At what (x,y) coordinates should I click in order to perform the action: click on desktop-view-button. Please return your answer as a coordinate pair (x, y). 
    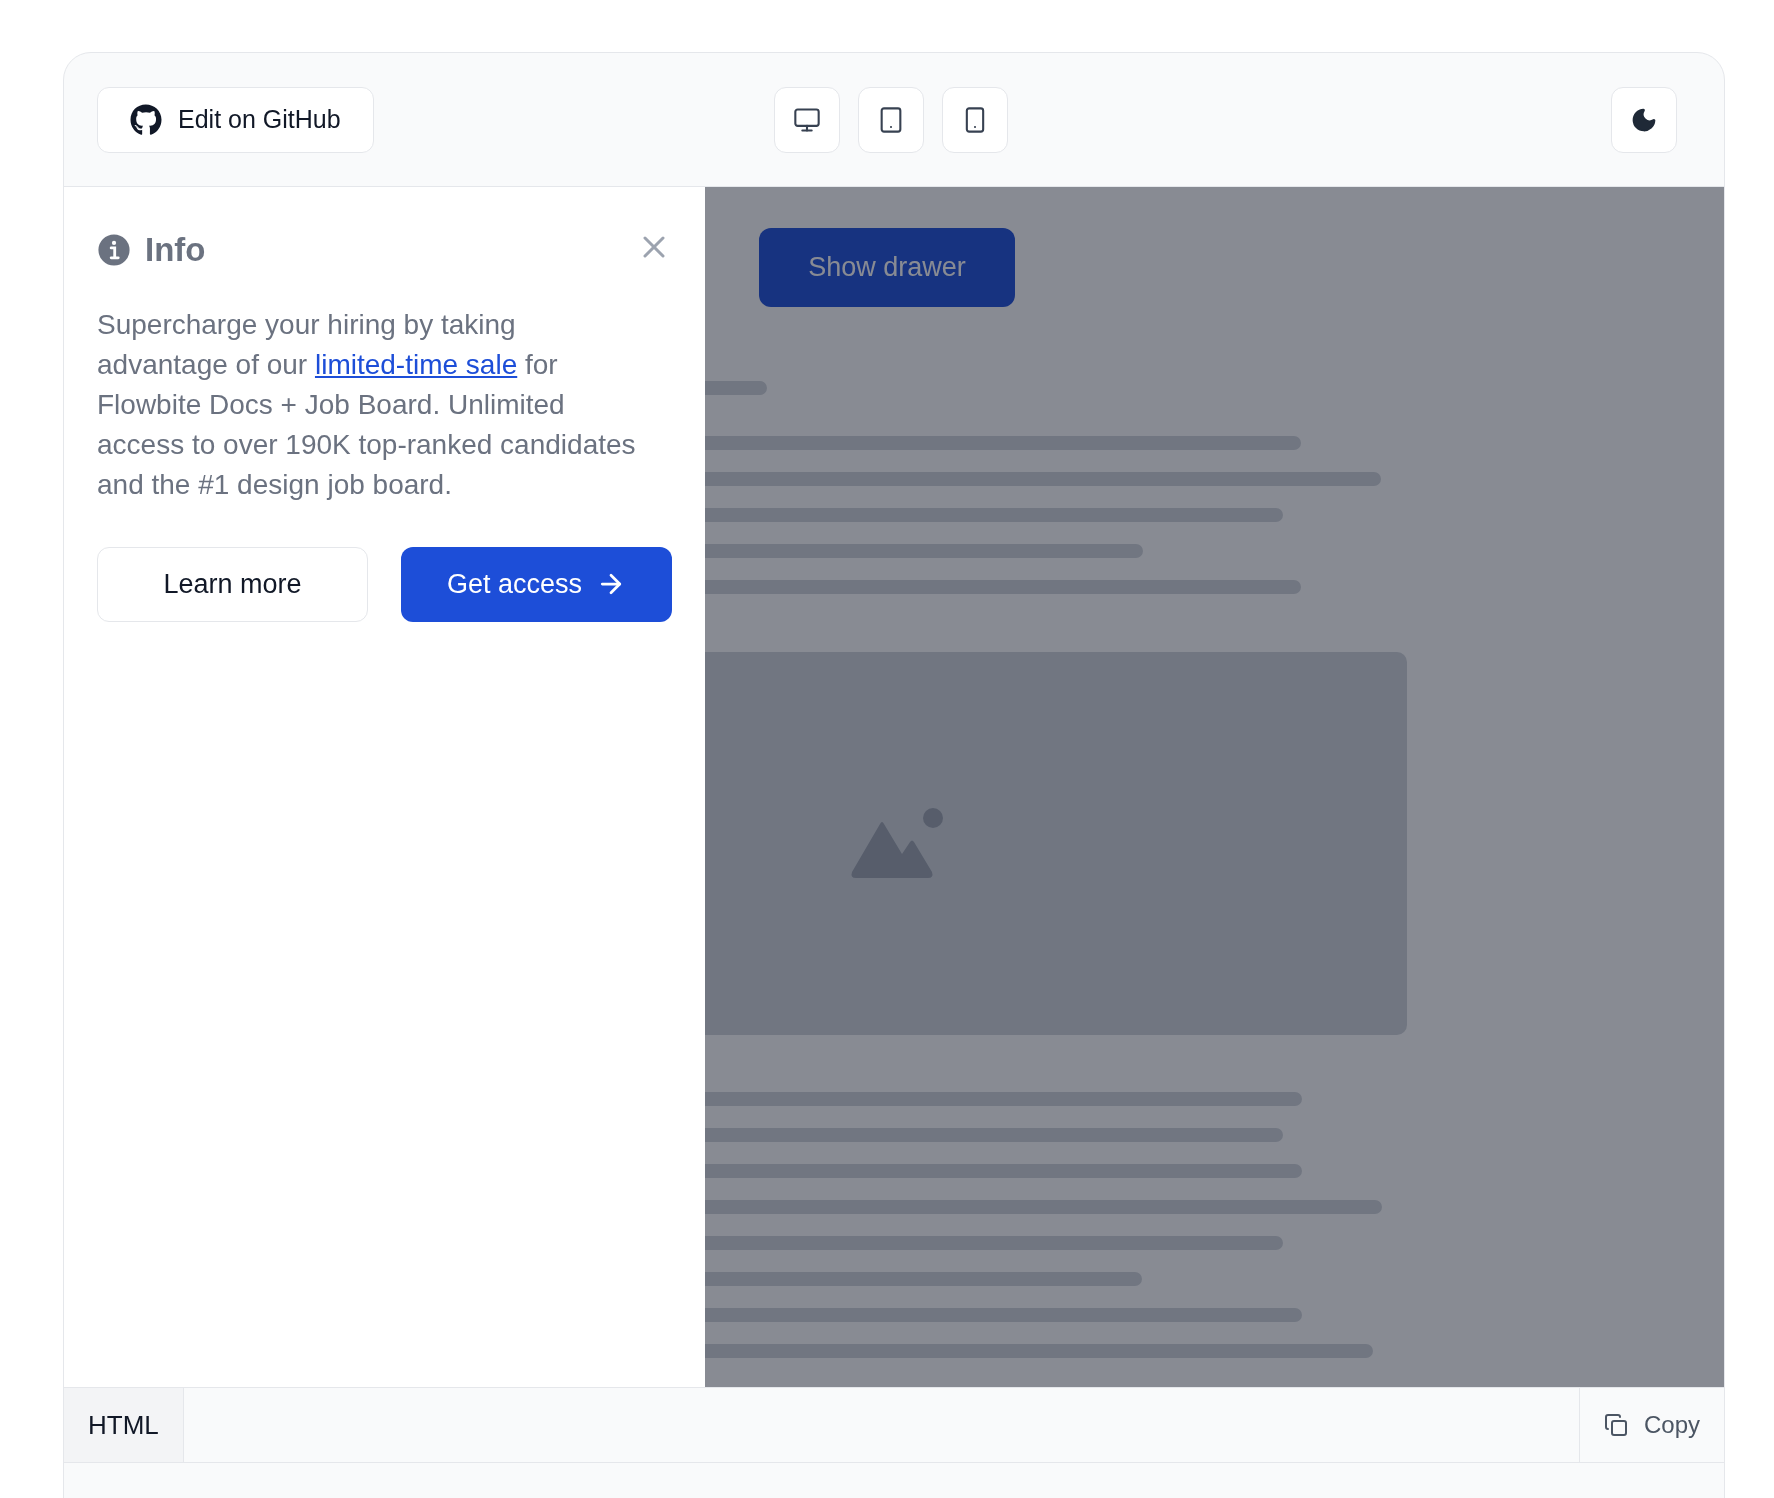
    Looking at the image, I should click on (806, 119).